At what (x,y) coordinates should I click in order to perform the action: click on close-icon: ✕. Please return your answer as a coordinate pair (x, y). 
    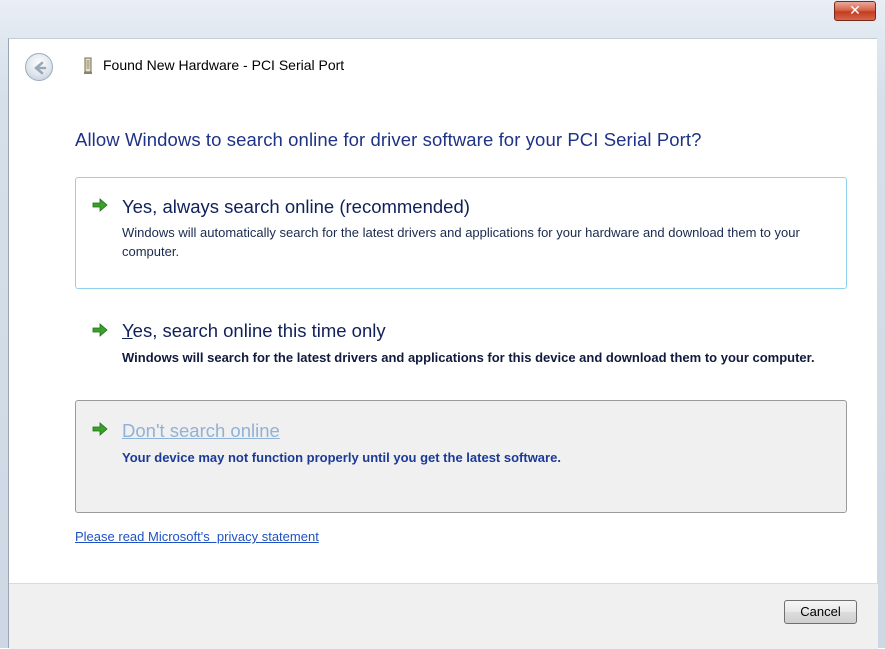
    Looking at the image, I should click on (855, 11).